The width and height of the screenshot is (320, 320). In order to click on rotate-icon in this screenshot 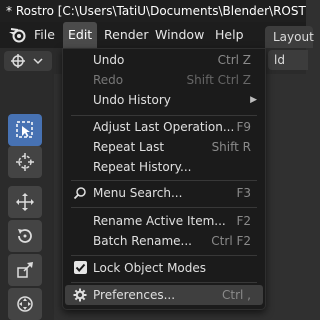, I will do `click(25, 236)`.